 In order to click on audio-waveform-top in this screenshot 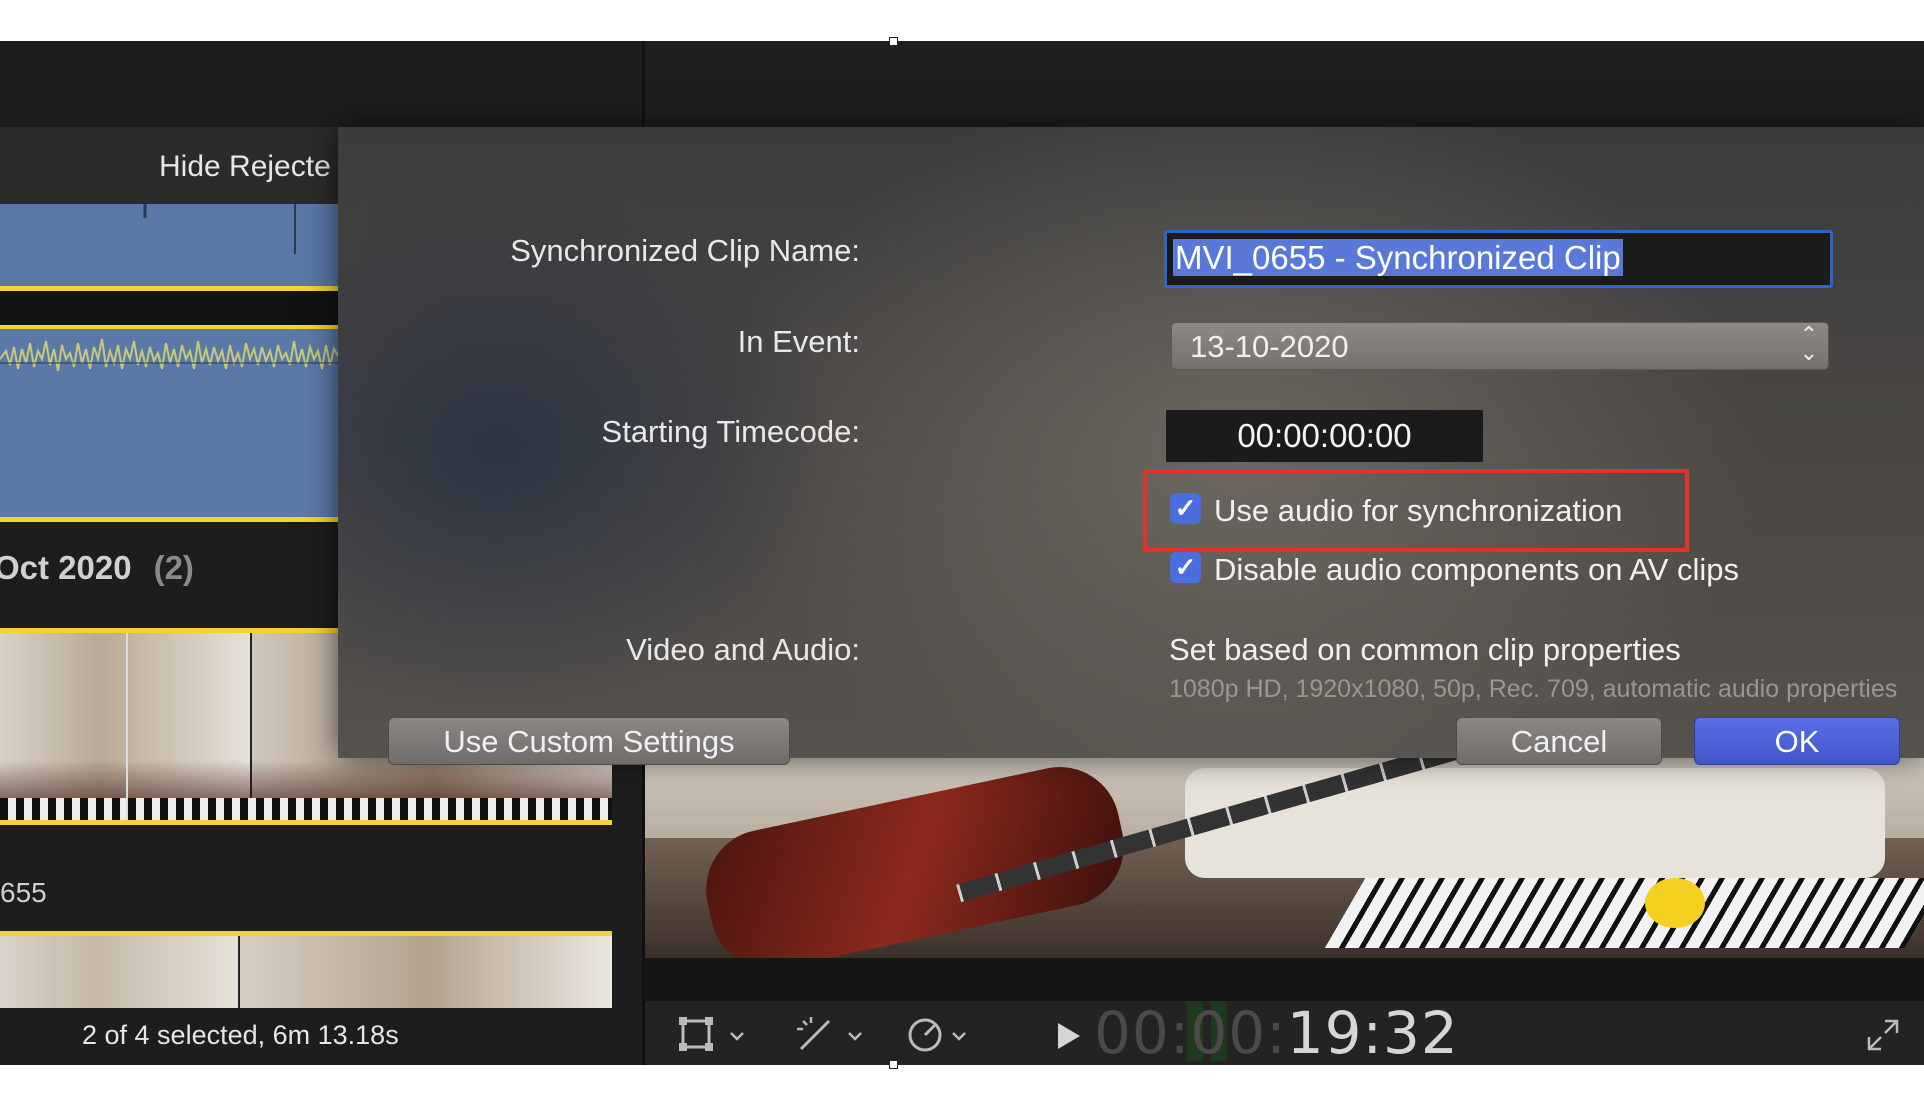, I will do `click(170, 246)`.